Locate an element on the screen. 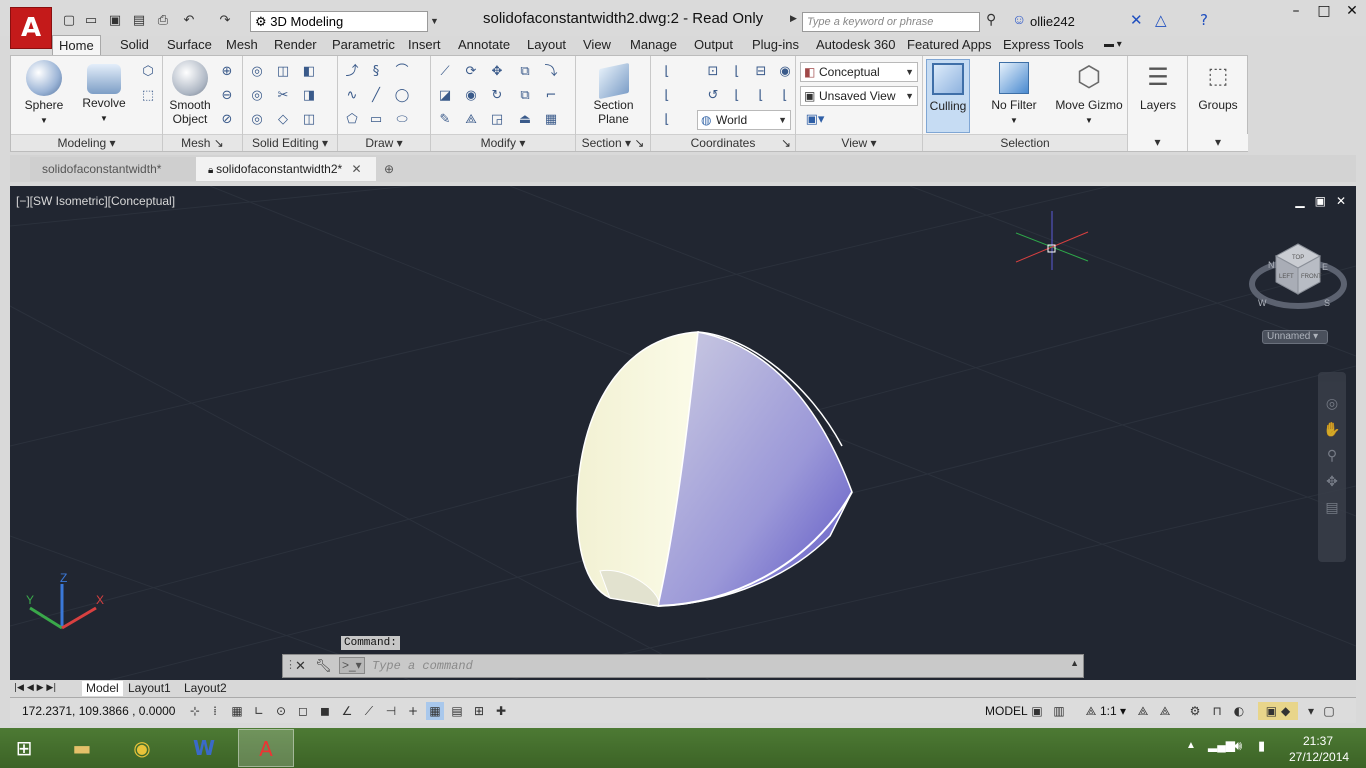 The width and height of the screenshot is (1366, 768). panel-title: Draw ▾ is located at coordinates (384, 142).